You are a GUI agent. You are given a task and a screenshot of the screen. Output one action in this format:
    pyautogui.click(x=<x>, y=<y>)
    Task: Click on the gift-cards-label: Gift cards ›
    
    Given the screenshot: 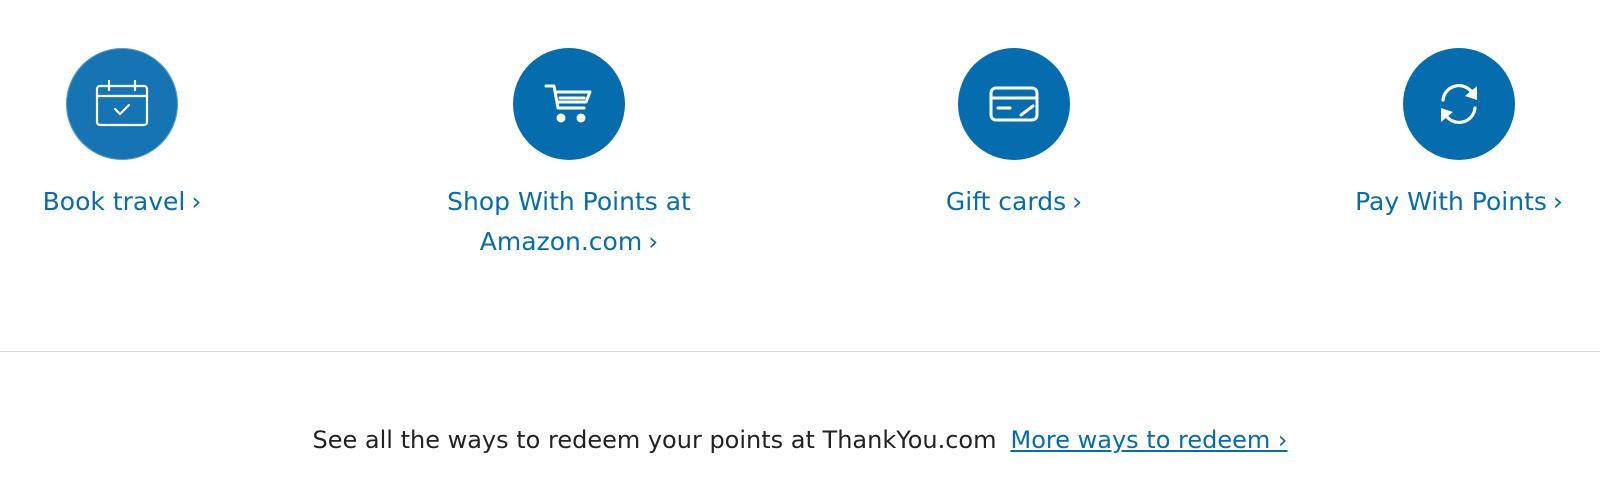 What is the action you would take?
    pyautogui.click(x=1014, y=202)
    